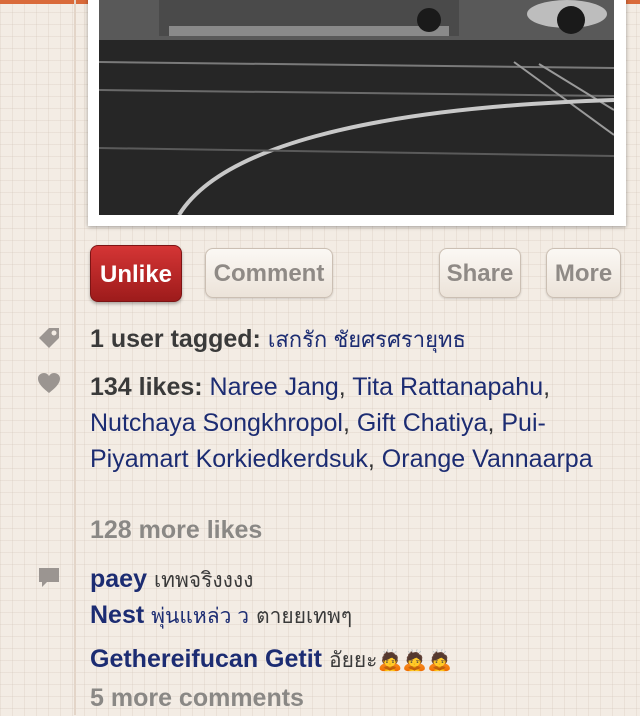 This screenshot has width=640, height=716. What do you see at coordinates (197, 698) in the screenshot?
I see `more-comments-label: 5 more comments` at bounding box center [197, 698].